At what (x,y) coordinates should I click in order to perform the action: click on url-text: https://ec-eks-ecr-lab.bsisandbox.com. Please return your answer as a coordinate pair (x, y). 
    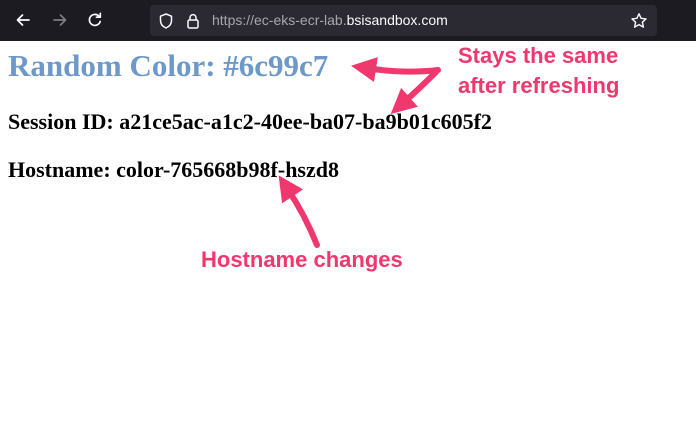
    Looking at the image, I should click on (330, 20).